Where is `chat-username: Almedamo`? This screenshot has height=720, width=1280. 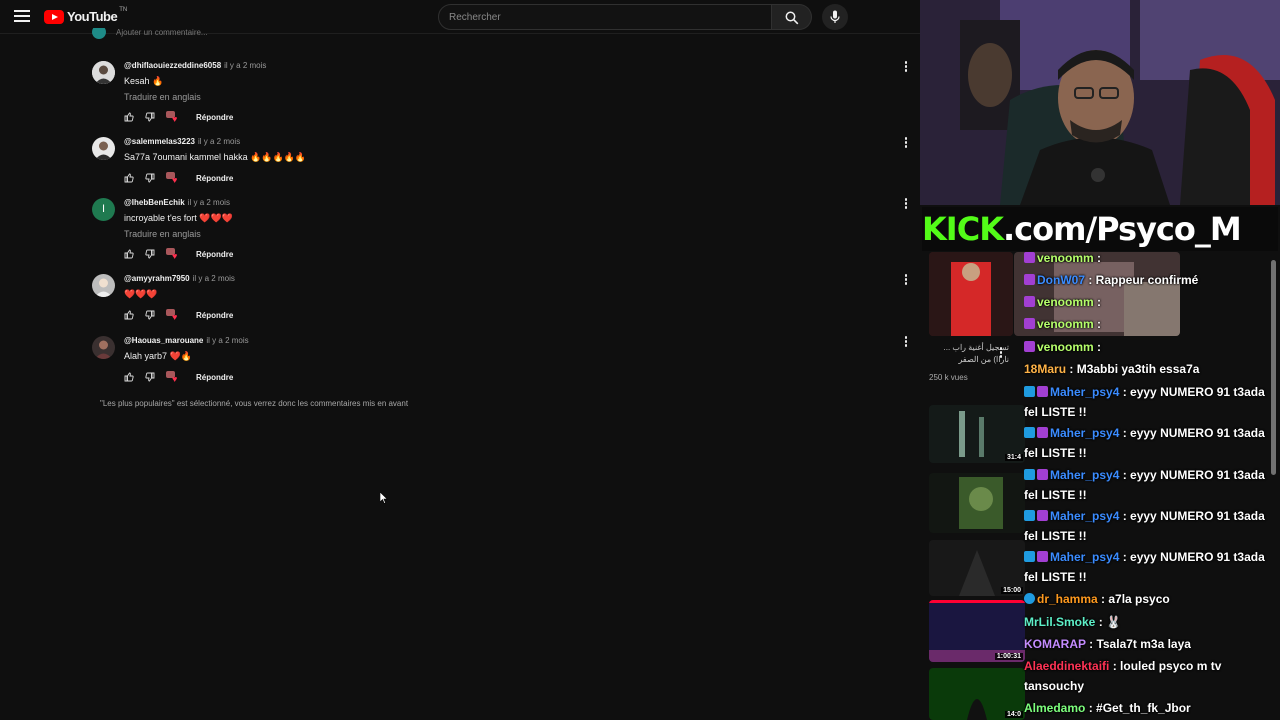
chat-username: Almedamo is located at coordinates (1054, 708).